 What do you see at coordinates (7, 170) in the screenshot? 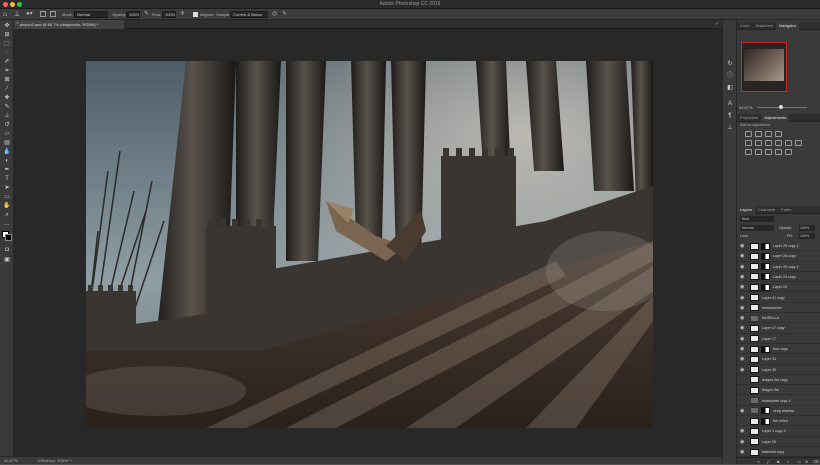
I see `pen-icon: ✒` at bounding box center [7, 170].